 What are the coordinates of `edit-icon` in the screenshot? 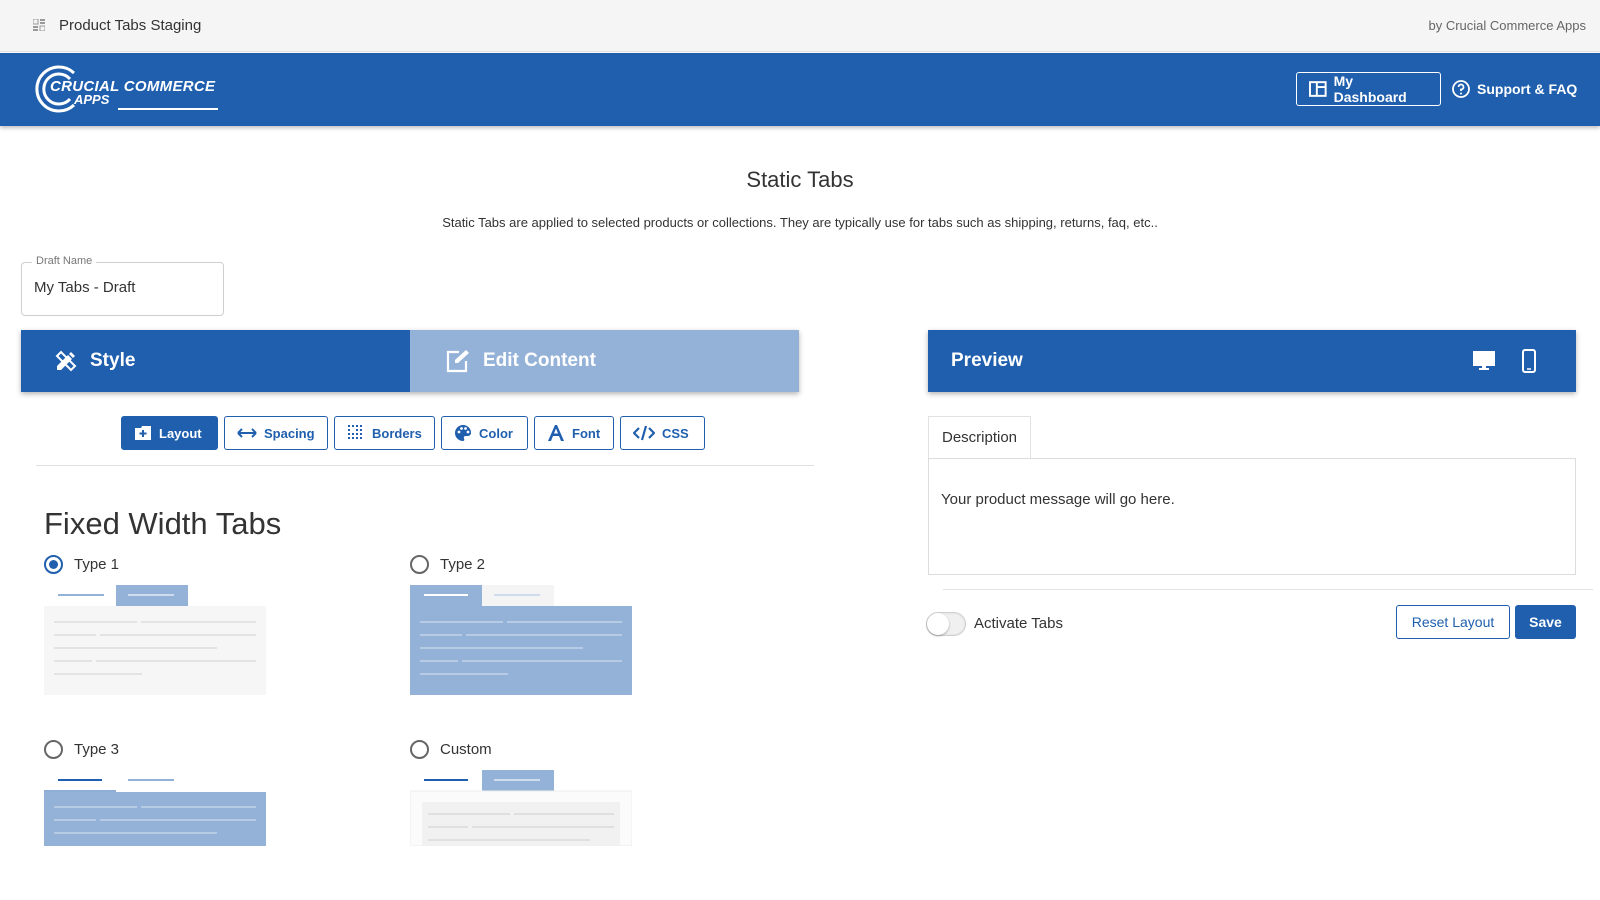 It's located at (457, 361).